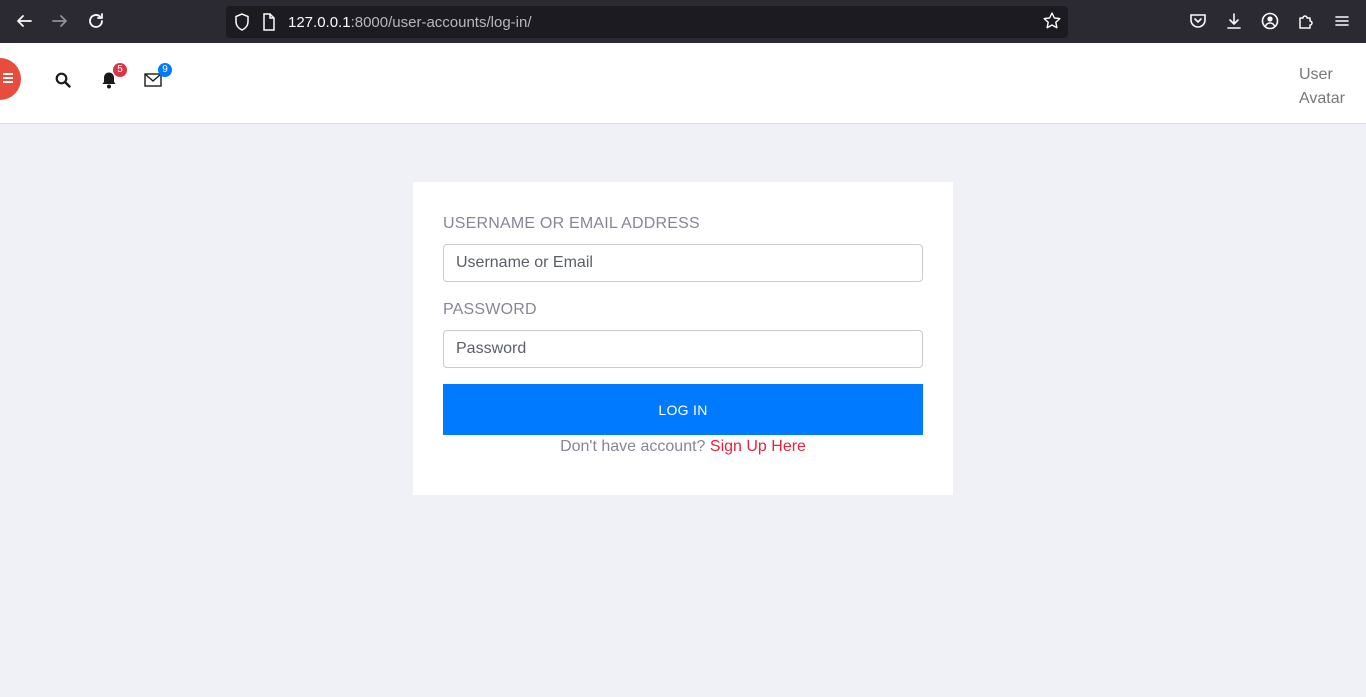 The width and height of the screenshot is (1366, 697). I want to click on message-count-badge: 9, so click(165, 70).